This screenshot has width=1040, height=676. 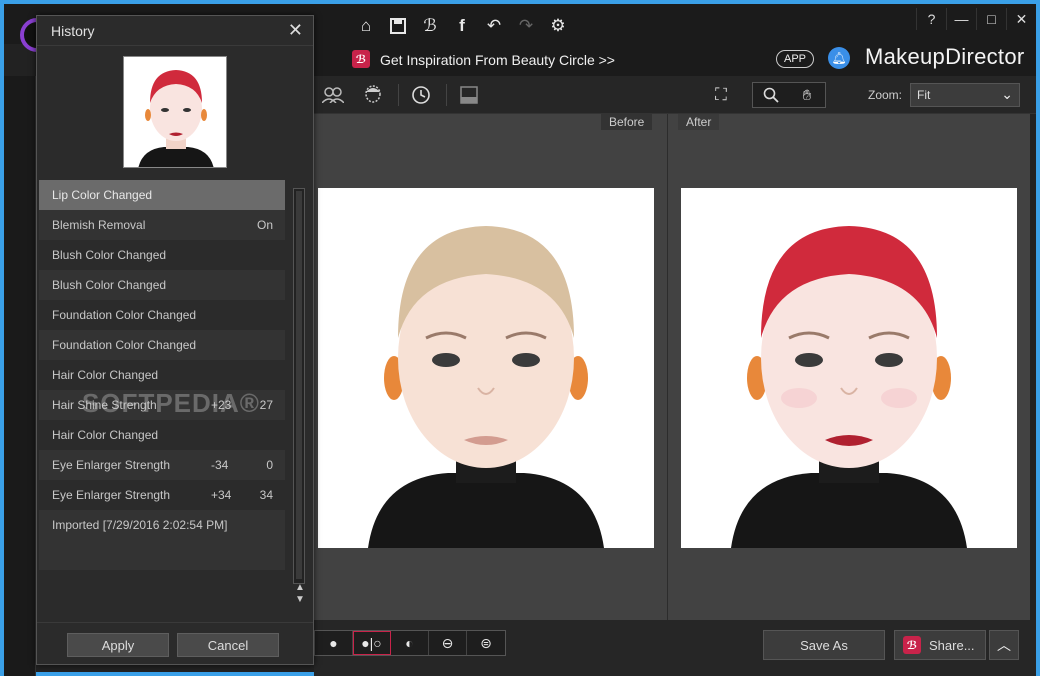 What do you see at coordinates (366, 26) in the screenshot?
I see `home-icon: ⌂` at bounding box center [366, 26].